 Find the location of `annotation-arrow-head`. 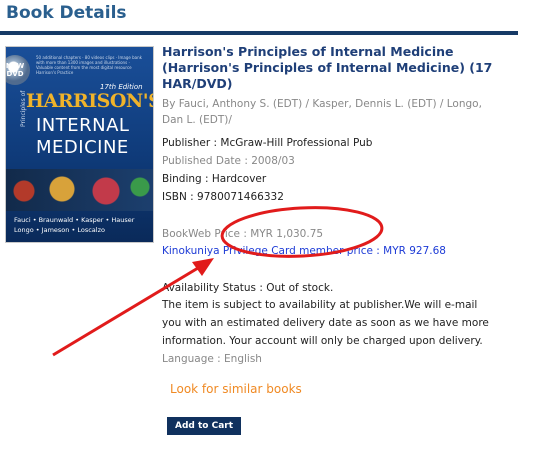

annotation-arrow-head is located at coordinates (203, 267).